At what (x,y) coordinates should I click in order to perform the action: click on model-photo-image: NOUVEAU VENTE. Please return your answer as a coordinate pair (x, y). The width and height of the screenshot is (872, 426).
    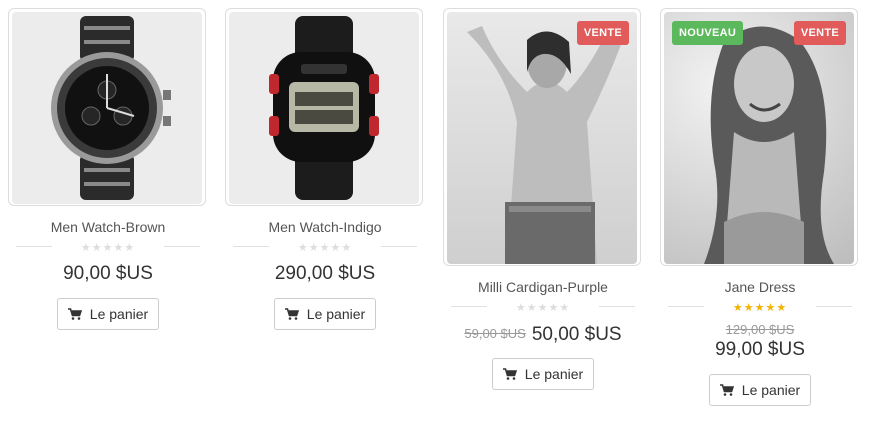
    Looking at the image, I should click on (759, 138).